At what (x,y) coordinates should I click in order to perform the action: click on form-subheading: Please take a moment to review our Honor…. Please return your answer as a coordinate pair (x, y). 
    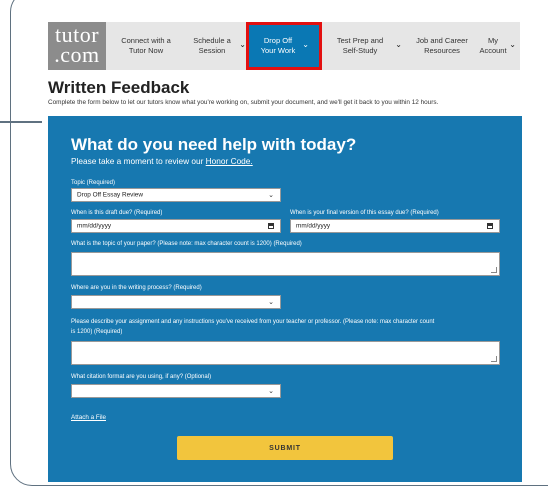
    Looking at the image, I should click on (162, 161).